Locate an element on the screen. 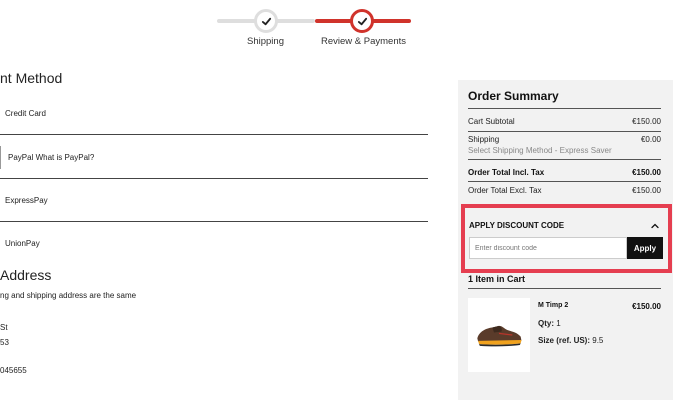 The image size is (700, 400). payment-option-label: UnionPay is located at coordinates (22, 243).